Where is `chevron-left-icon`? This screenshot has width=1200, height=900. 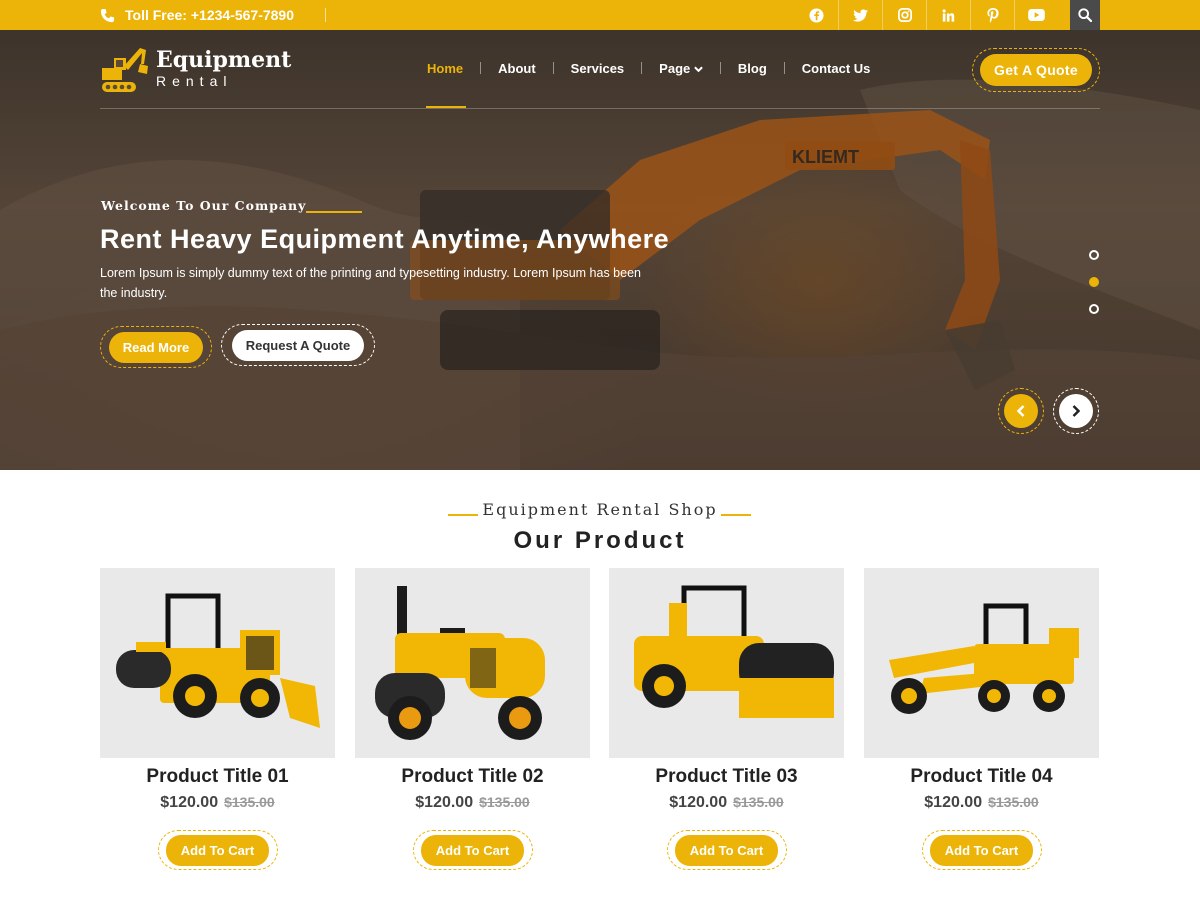 chevron-left-icon is located at coordinates (1021, 411).